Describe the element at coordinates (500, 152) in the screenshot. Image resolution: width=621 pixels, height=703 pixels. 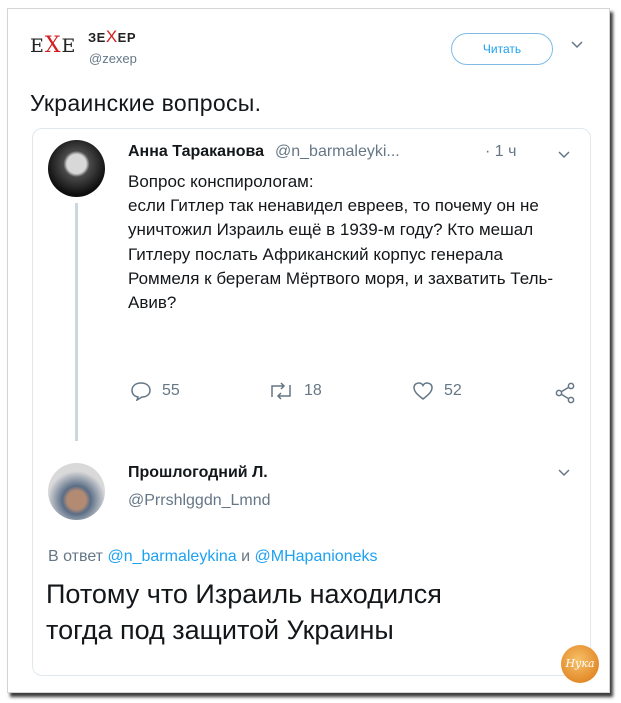
I see `quoted-time: · 1 ч` at that location.